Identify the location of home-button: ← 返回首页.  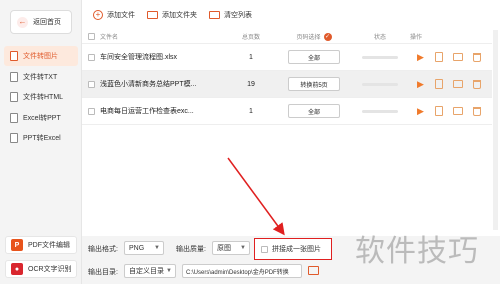
(41, 22).